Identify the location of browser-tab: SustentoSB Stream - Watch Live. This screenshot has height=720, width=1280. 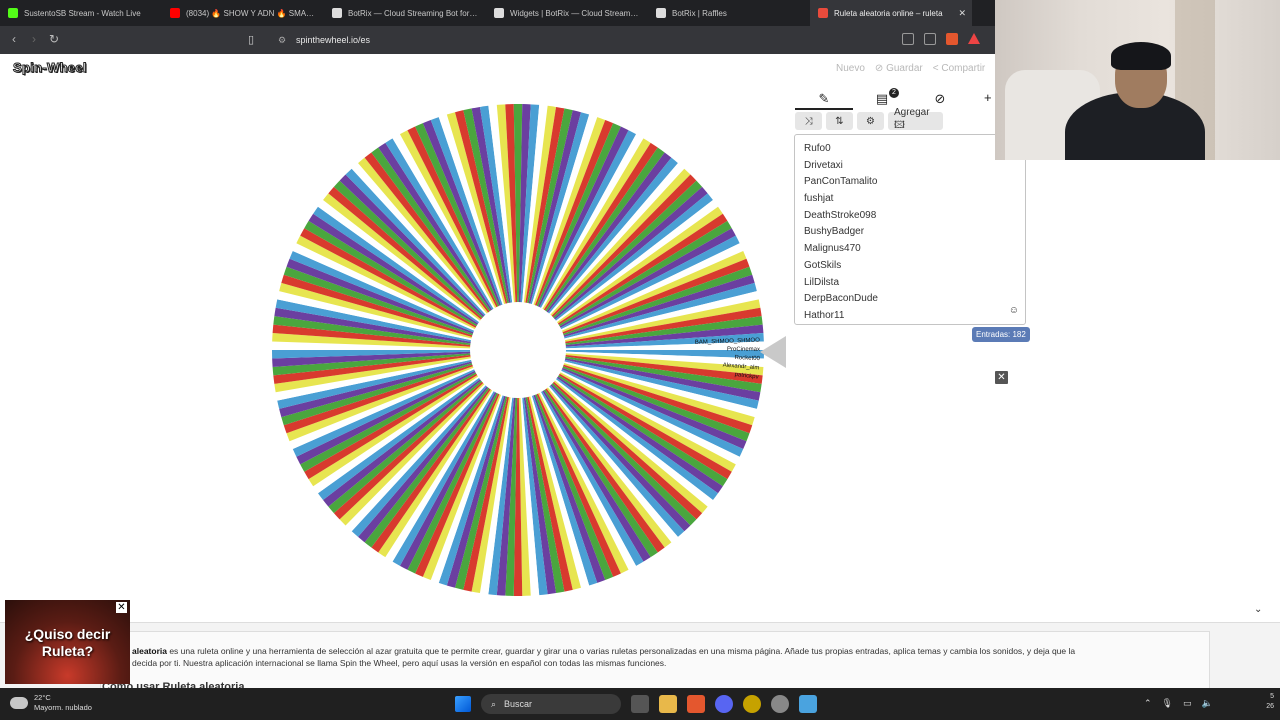
(81, 13).